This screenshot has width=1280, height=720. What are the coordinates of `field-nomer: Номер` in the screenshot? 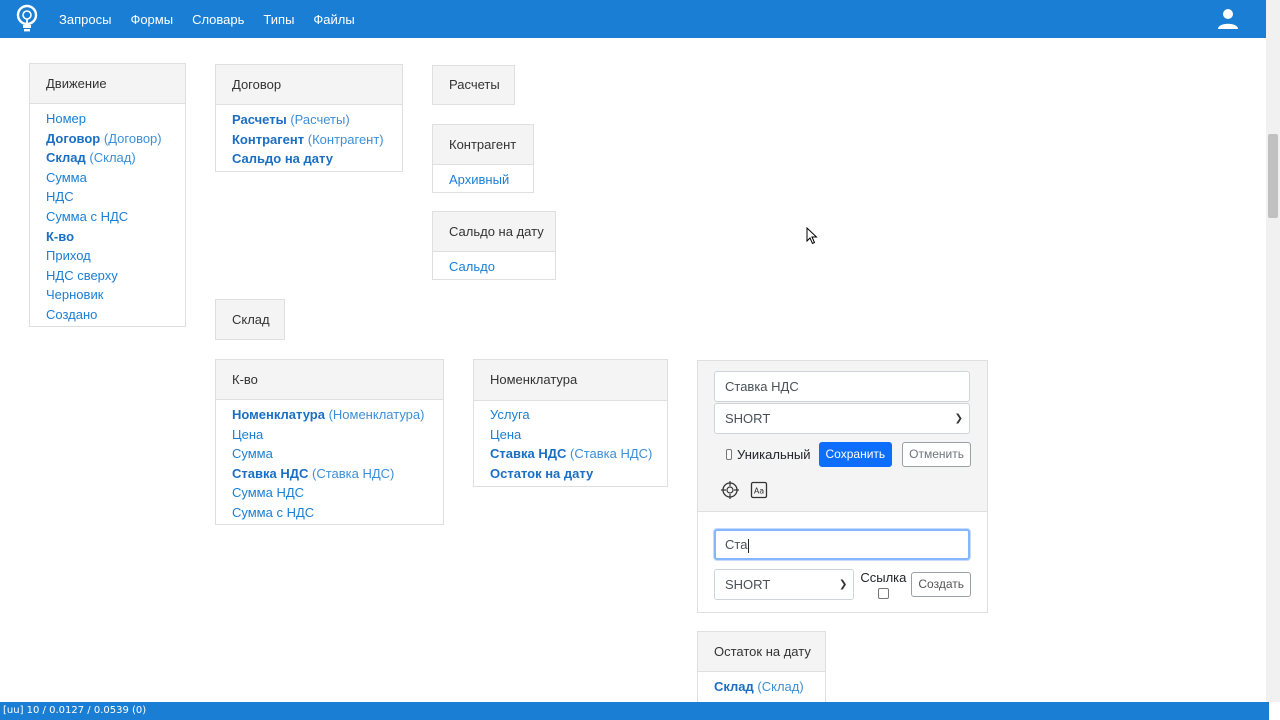 It's located at (107, 119).